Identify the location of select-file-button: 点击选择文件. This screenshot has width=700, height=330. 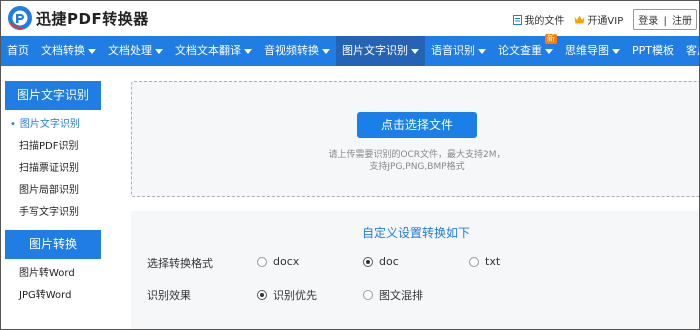
(417, 125).